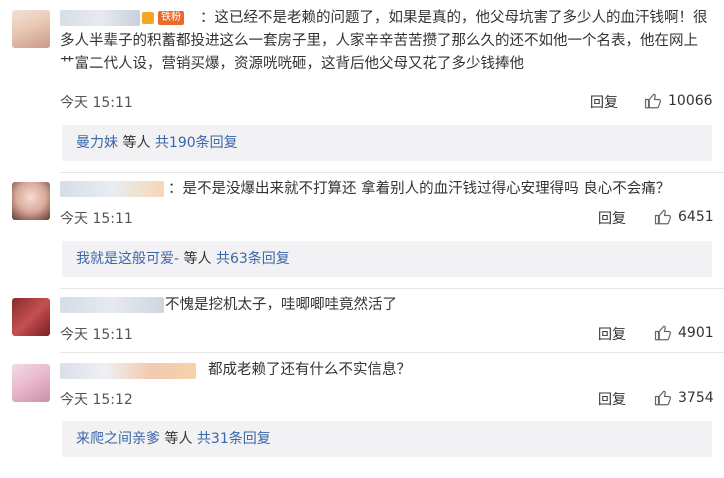  Describe the element at coordinates (97, 143) in the screenshot. I see `sub-reply-user: 曼力妹` at that location.